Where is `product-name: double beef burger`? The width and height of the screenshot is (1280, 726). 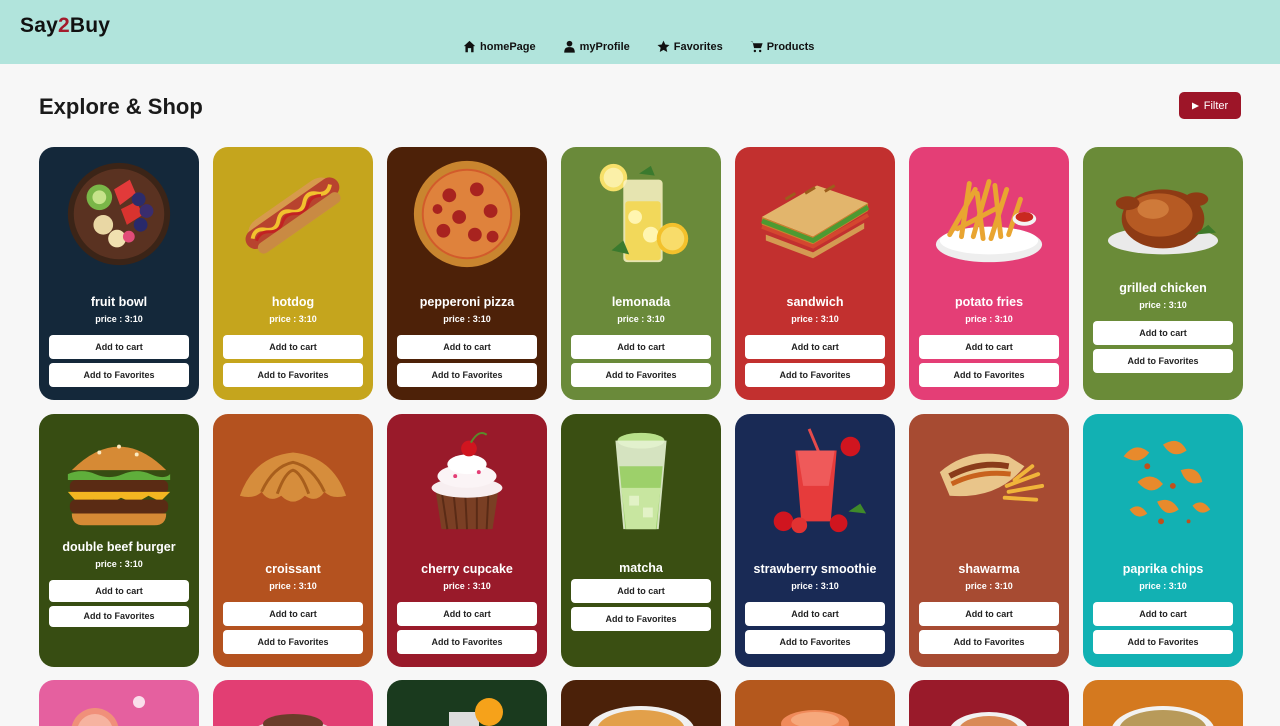
product-name: double beef burger is located at coordinates (119, 547).